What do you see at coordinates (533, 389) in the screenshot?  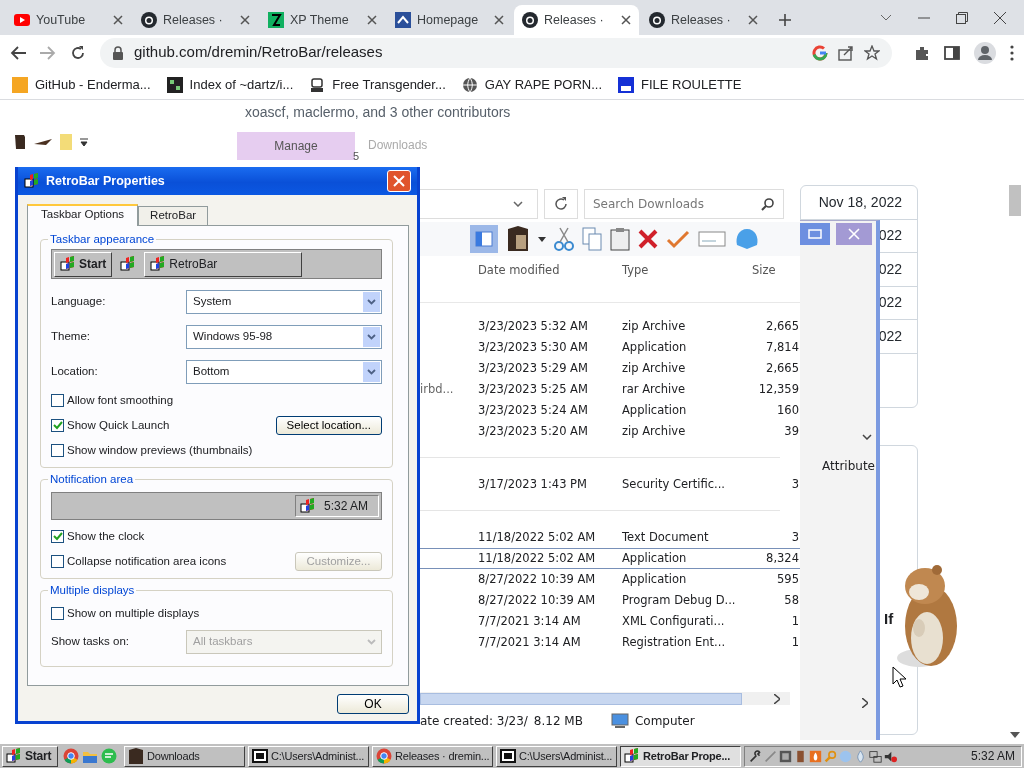 I see `date-cell-text: 3/23/2023 5:25 AM` at bounding box center [533, 389].